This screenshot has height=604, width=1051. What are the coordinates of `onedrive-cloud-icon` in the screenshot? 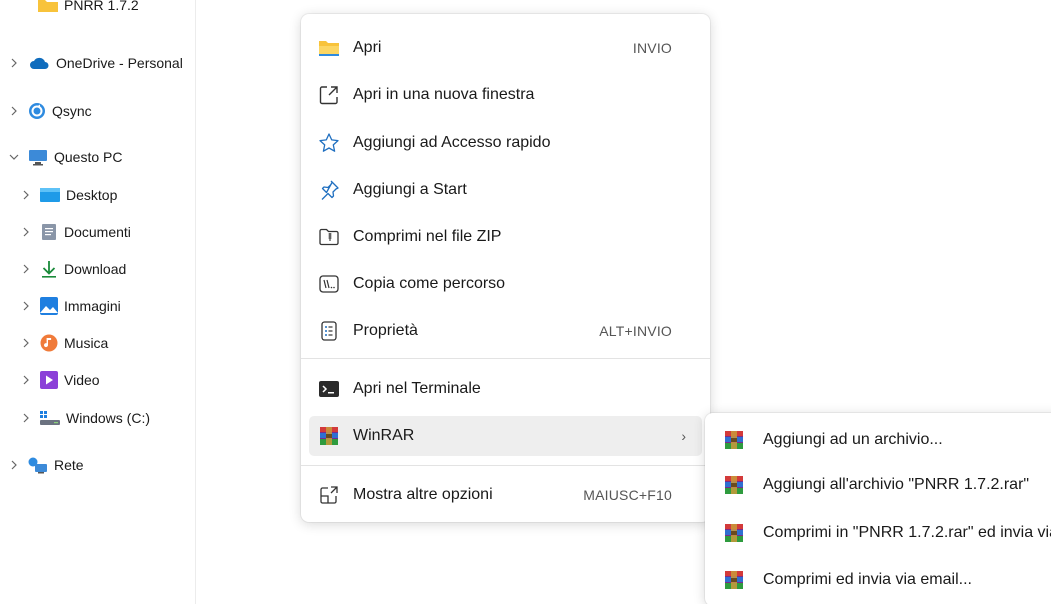 It's located at (39, 63).